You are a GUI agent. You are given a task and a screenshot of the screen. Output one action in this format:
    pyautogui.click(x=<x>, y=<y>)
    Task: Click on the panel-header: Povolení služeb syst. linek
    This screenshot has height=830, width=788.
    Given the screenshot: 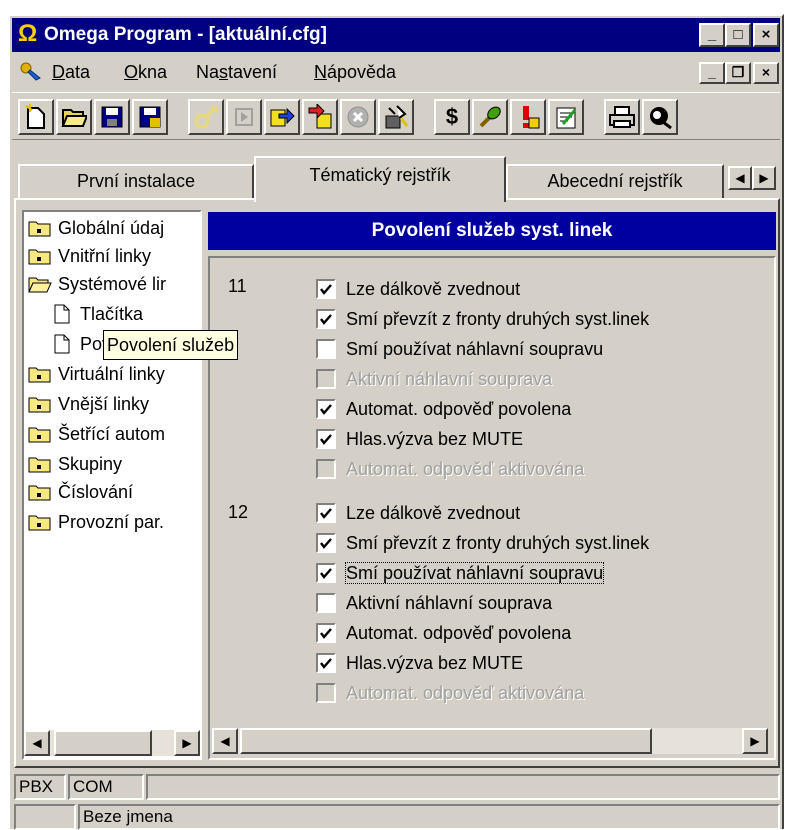 What is the action you would take?
    pyautogui.click(x=492, y=231)
    